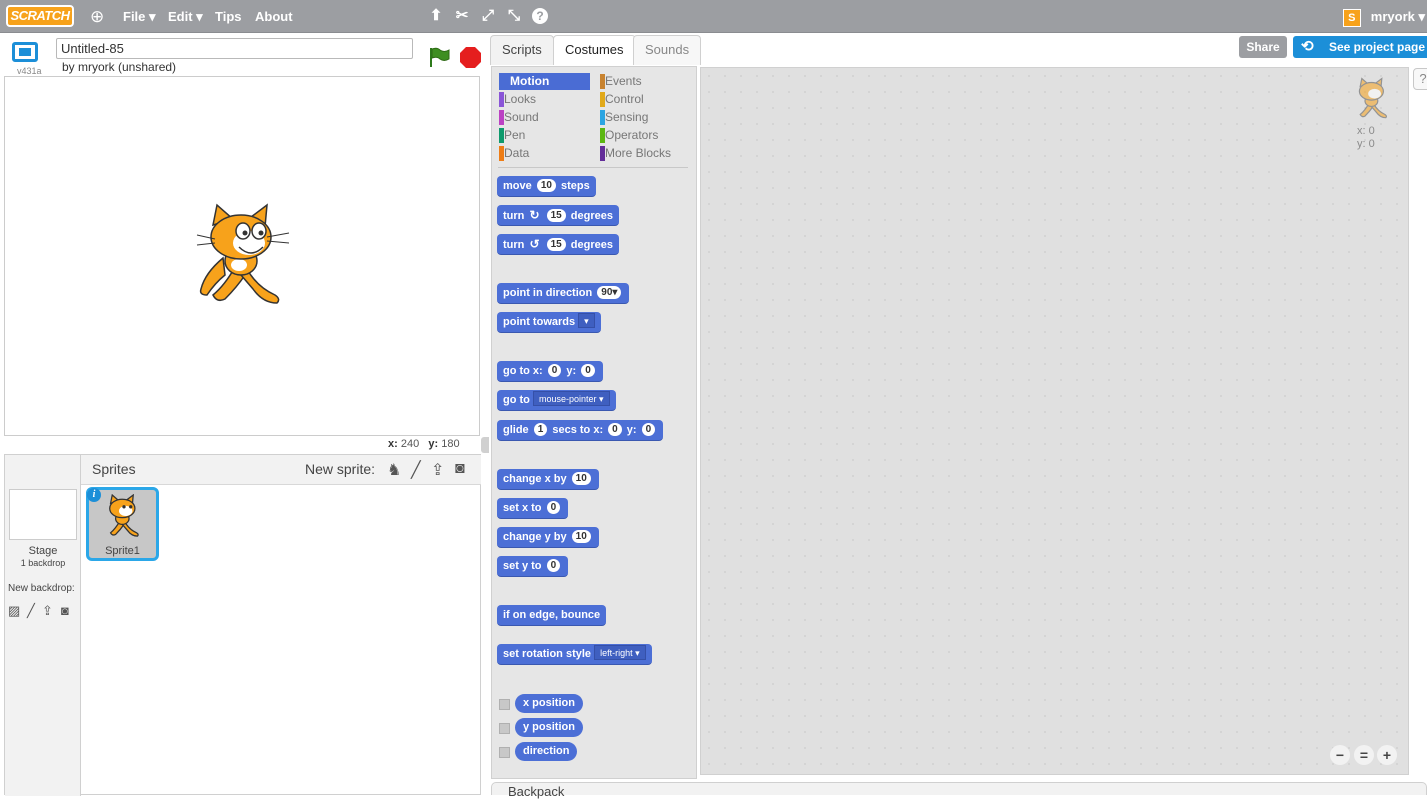 This screenshot has height=799, width=1427. Describe the element at coordinates (635, 153) in the screenshot. I see `category-more-blocks: More Blocks` at that location.